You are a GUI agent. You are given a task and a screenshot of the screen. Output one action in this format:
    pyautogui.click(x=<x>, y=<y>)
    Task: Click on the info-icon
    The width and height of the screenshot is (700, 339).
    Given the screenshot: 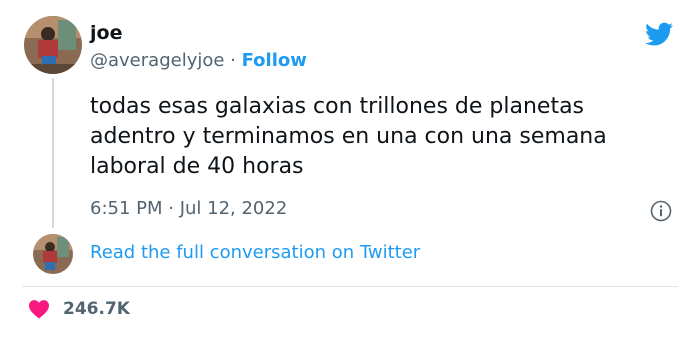 What is the action you would take?
    pyautogui.click(x=661, y=211)
    